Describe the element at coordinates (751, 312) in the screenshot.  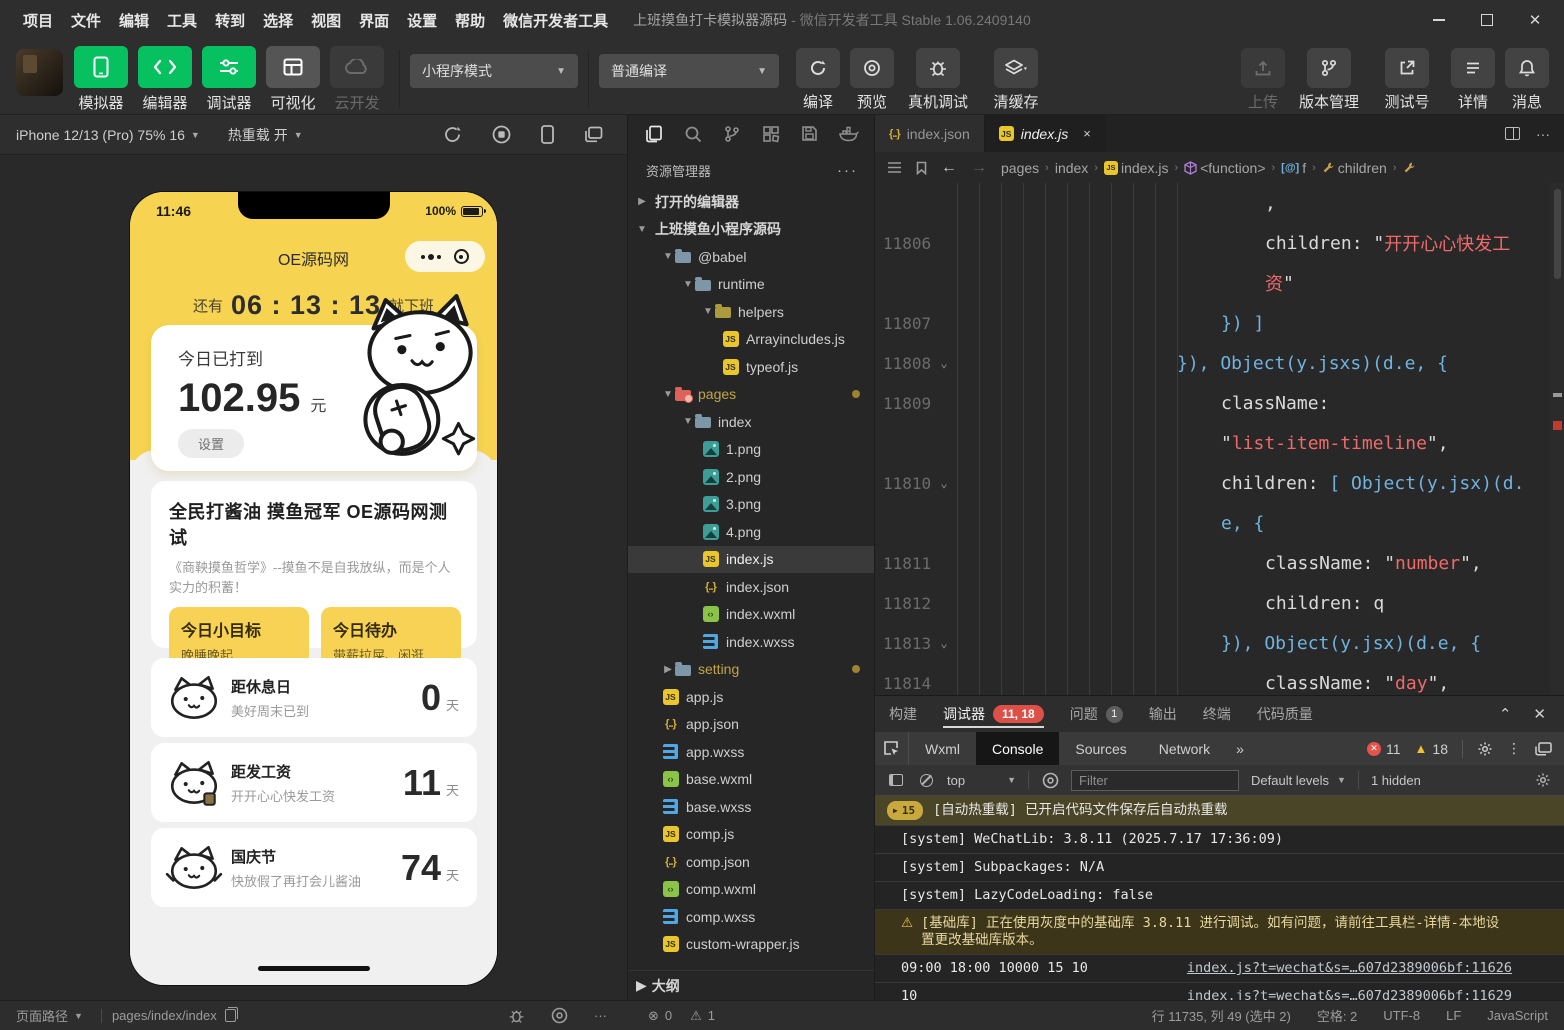
I see `tree-folder-helpers: ▼ helpers` at that location.